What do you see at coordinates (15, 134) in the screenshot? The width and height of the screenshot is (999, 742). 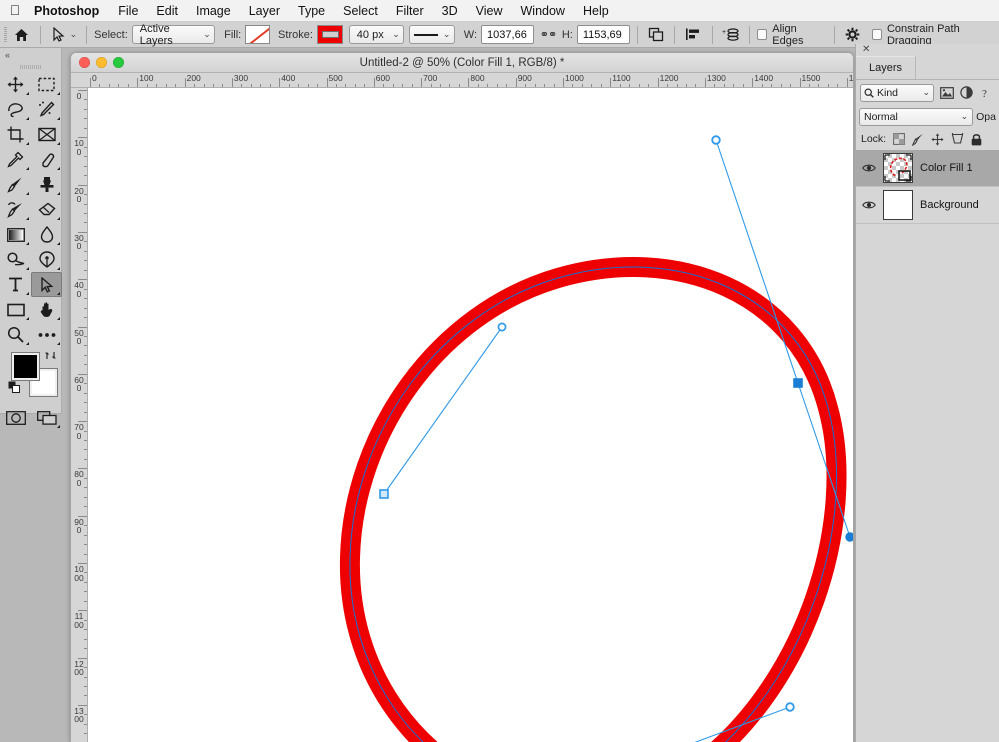 I see `tool-crop` at bounding box center [15, 134].